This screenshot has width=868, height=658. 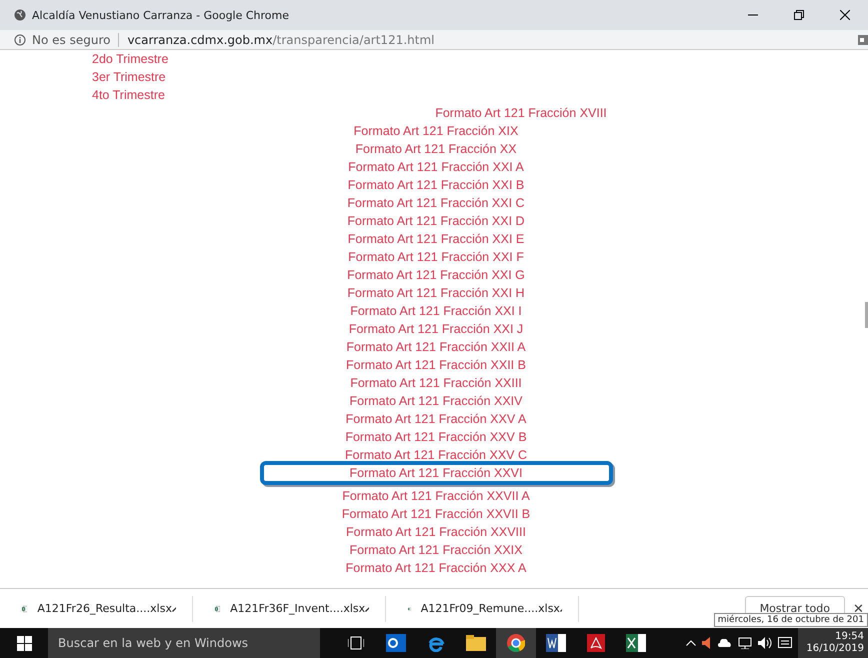 I want to click on trimestre-link: 3er Trimestre, so click(x=480, y=77).